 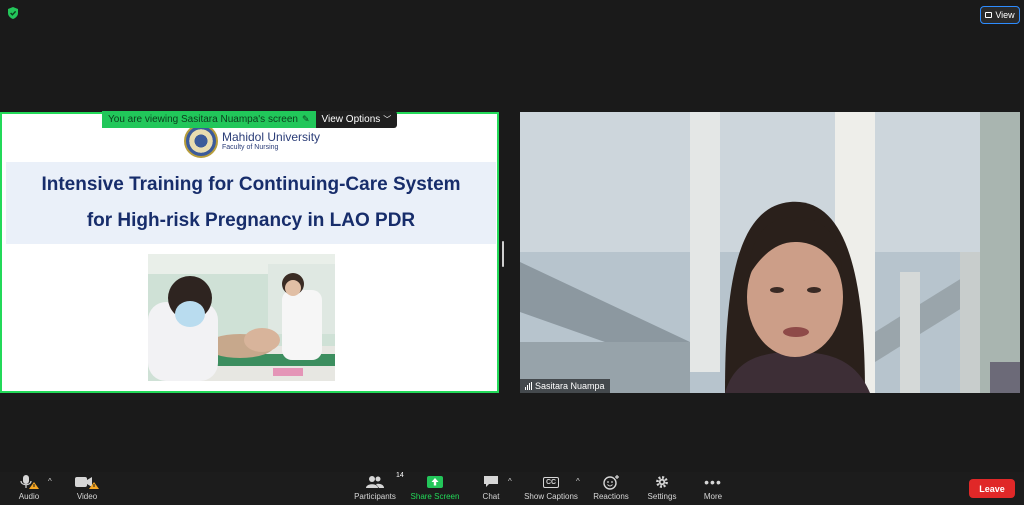 What do you see at coordinates (570, 386) in the screenshot?
I see `participant-name: Sasitara Nuampa` at bounding box center [570, 386].